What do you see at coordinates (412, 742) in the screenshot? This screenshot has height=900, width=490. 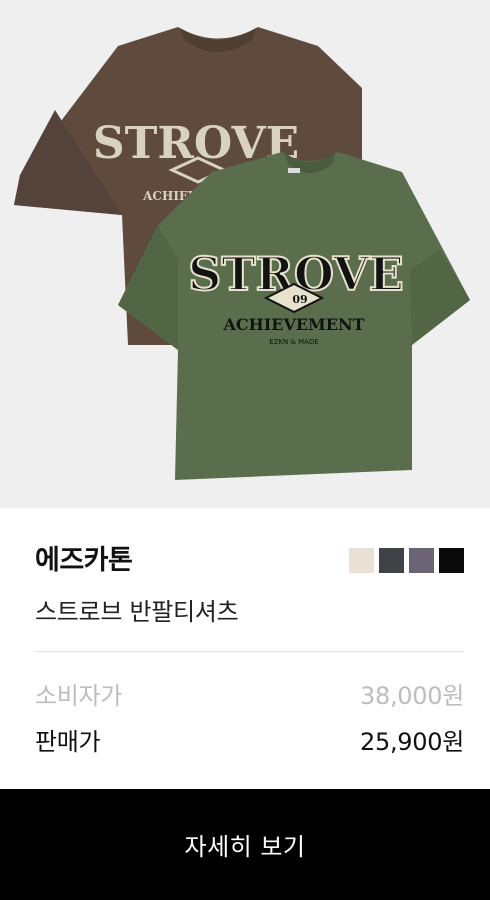 I see `sale-price-value: 25,900원` at bounding box center [412, 742].